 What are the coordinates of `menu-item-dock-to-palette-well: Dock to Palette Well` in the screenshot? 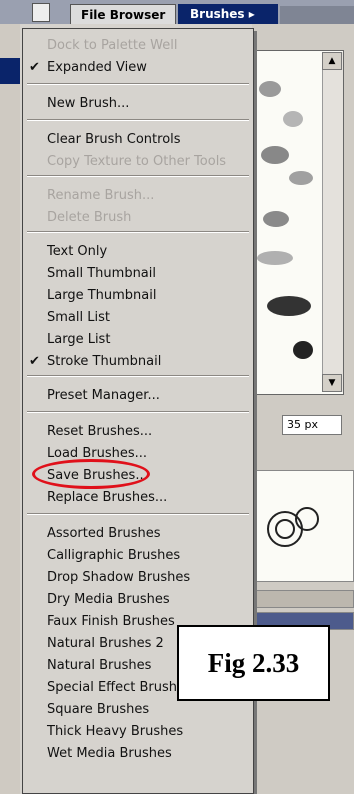 It's located at (138, 46).